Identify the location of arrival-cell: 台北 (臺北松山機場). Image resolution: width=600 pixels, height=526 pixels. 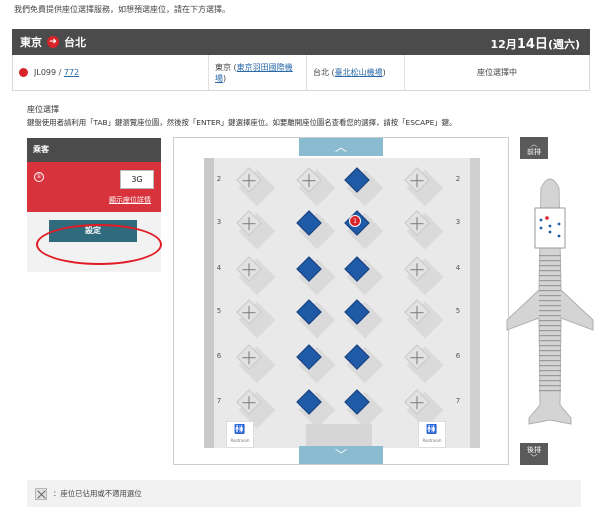
(356, 72).